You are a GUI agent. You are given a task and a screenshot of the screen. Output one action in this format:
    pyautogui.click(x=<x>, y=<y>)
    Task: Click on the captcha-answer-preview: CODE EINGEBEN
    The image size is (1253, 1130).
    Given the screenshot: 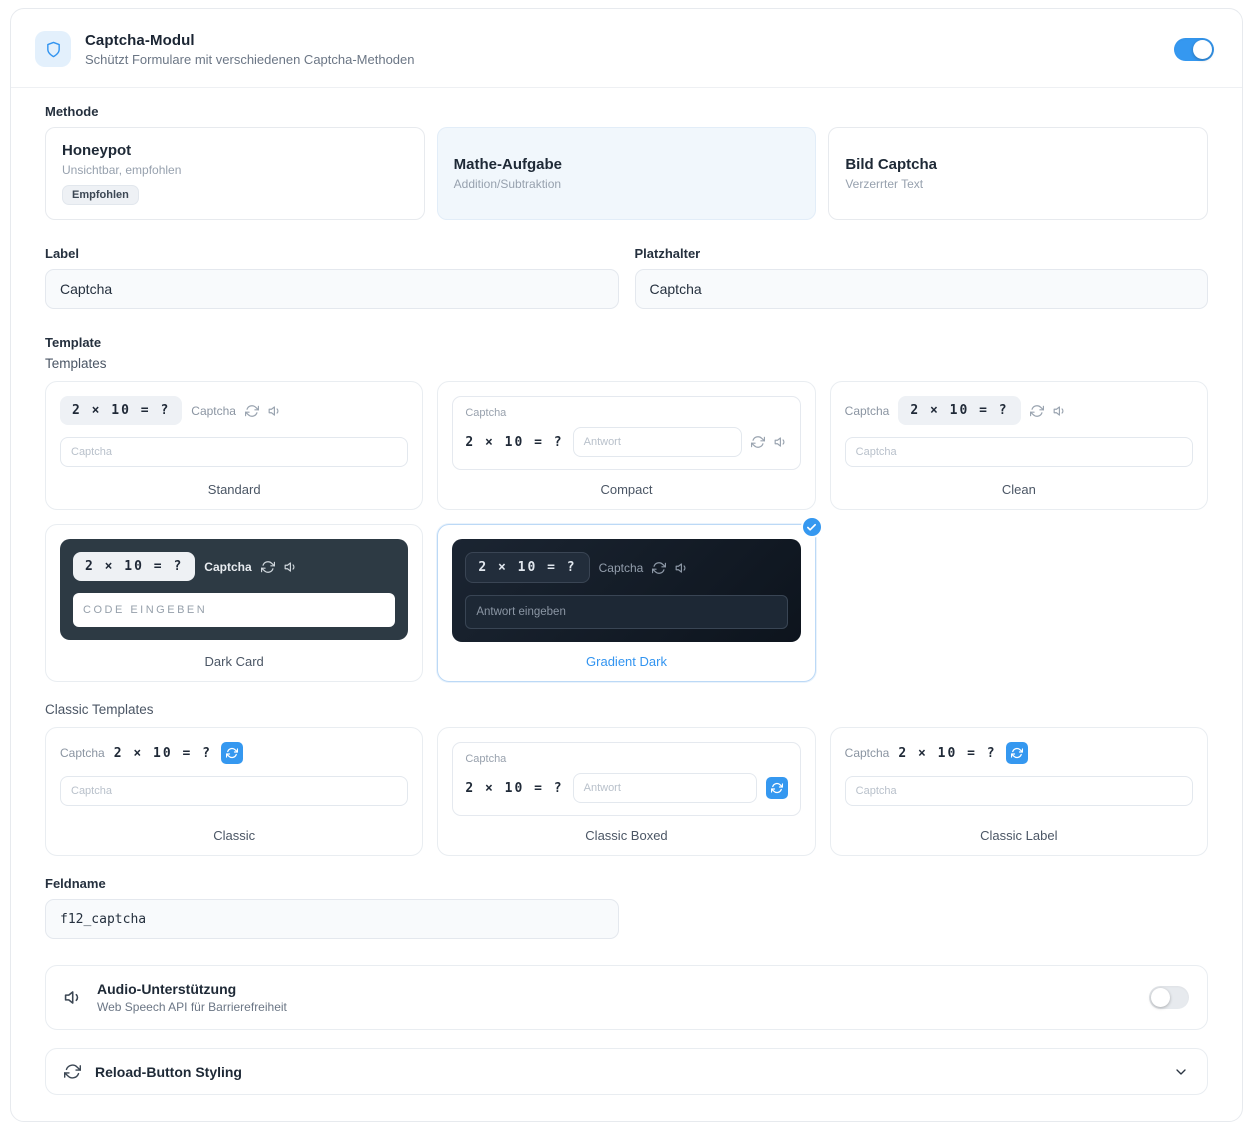 What is the action you would take?
    pyautogui.click(x=234, y=610)
    